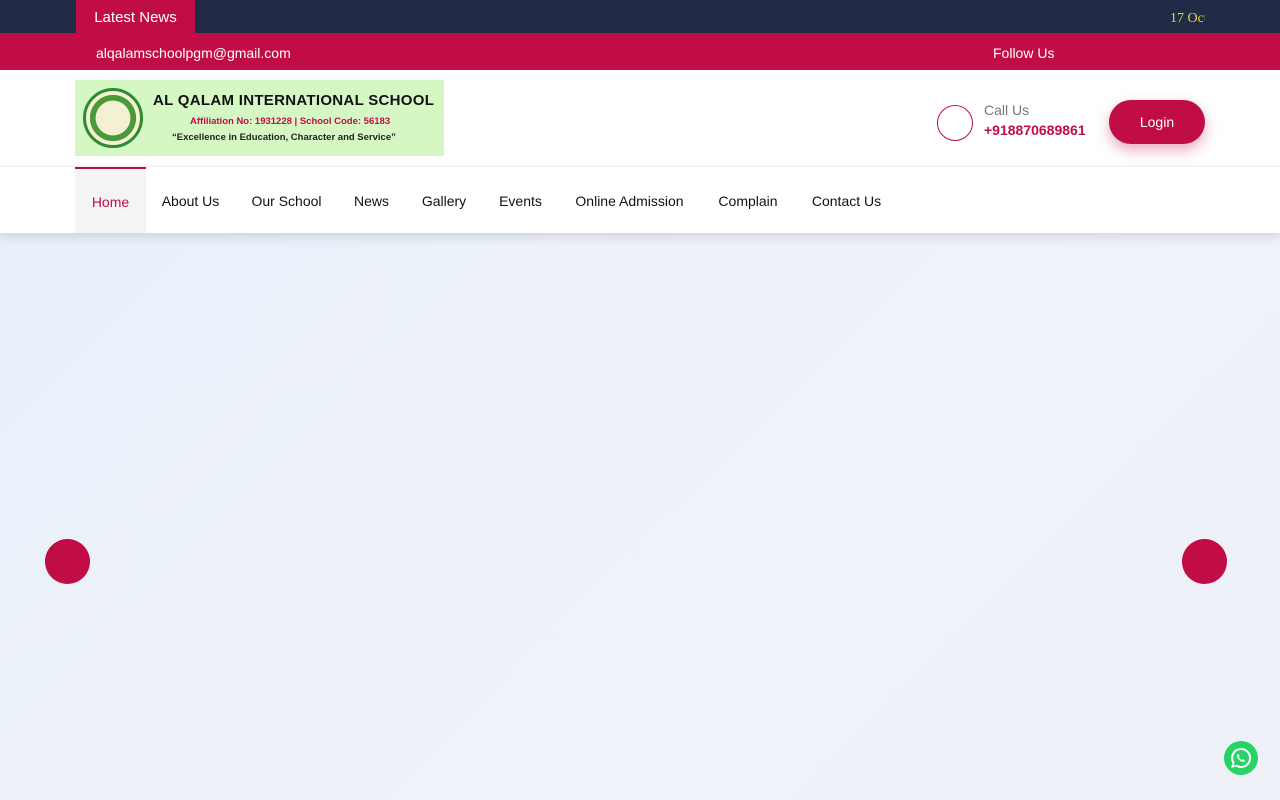 This screenshot has width=1280, height=800. Describe the element at coordinates (629, 200) in the screenshot. I see `nav-item-online-admission: Online Admission` at that location.